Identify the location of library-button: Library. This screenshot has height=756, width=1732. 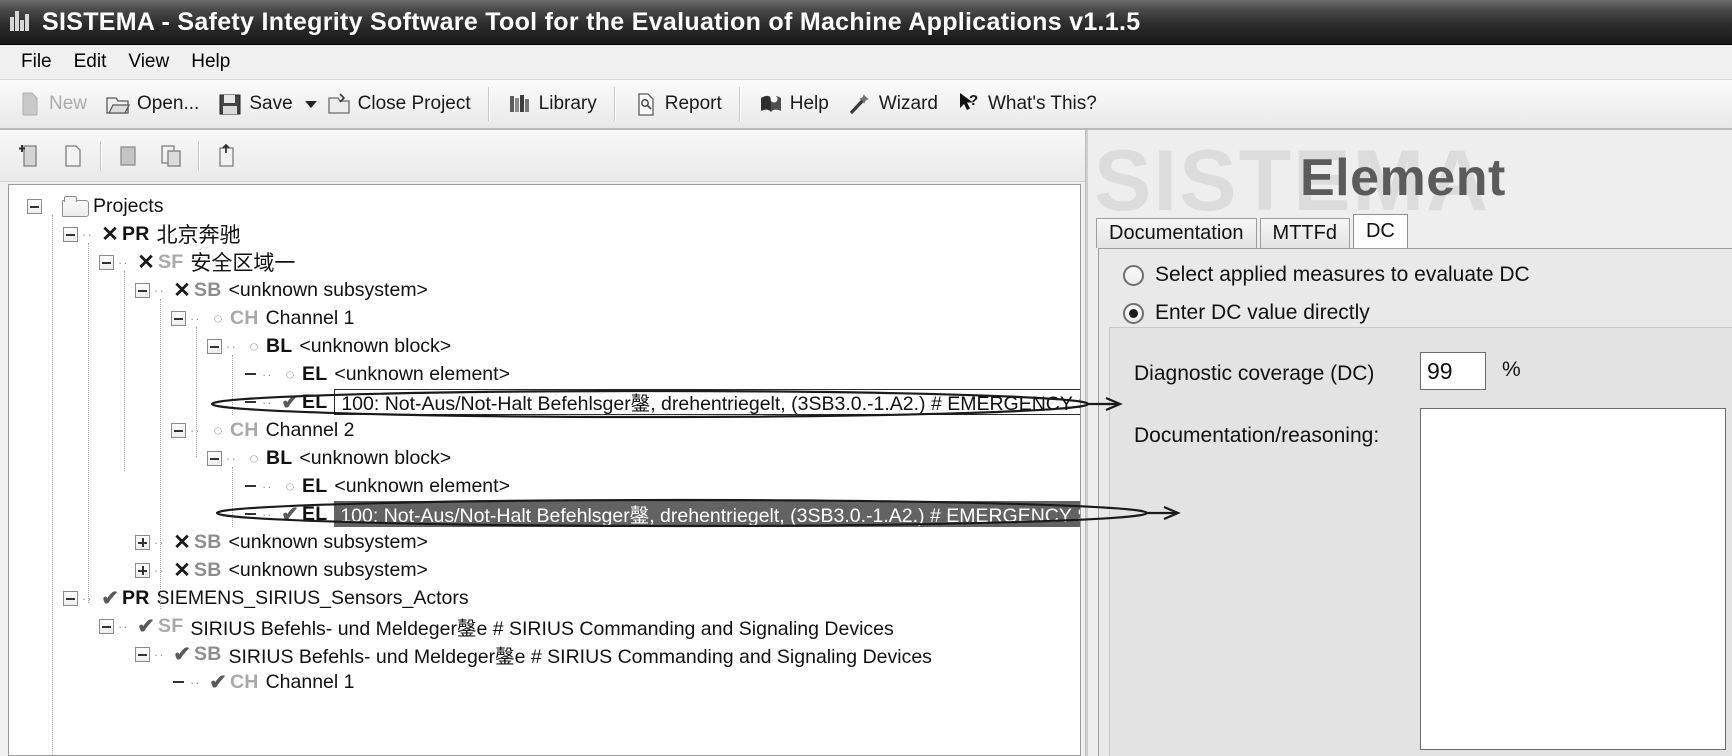
(552, 104).